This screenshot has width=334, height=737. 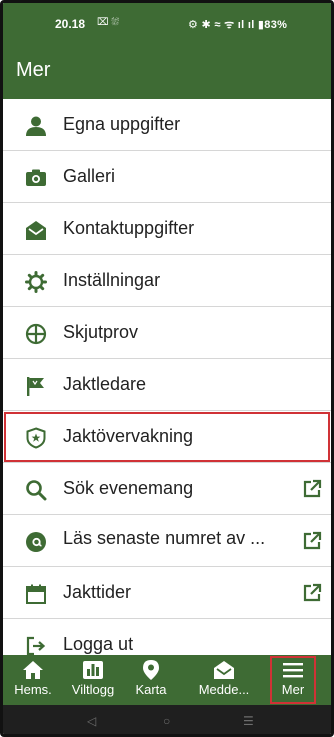 I want to click on menu-item-label: Jaktövervakning, so click(x=128, y=436).